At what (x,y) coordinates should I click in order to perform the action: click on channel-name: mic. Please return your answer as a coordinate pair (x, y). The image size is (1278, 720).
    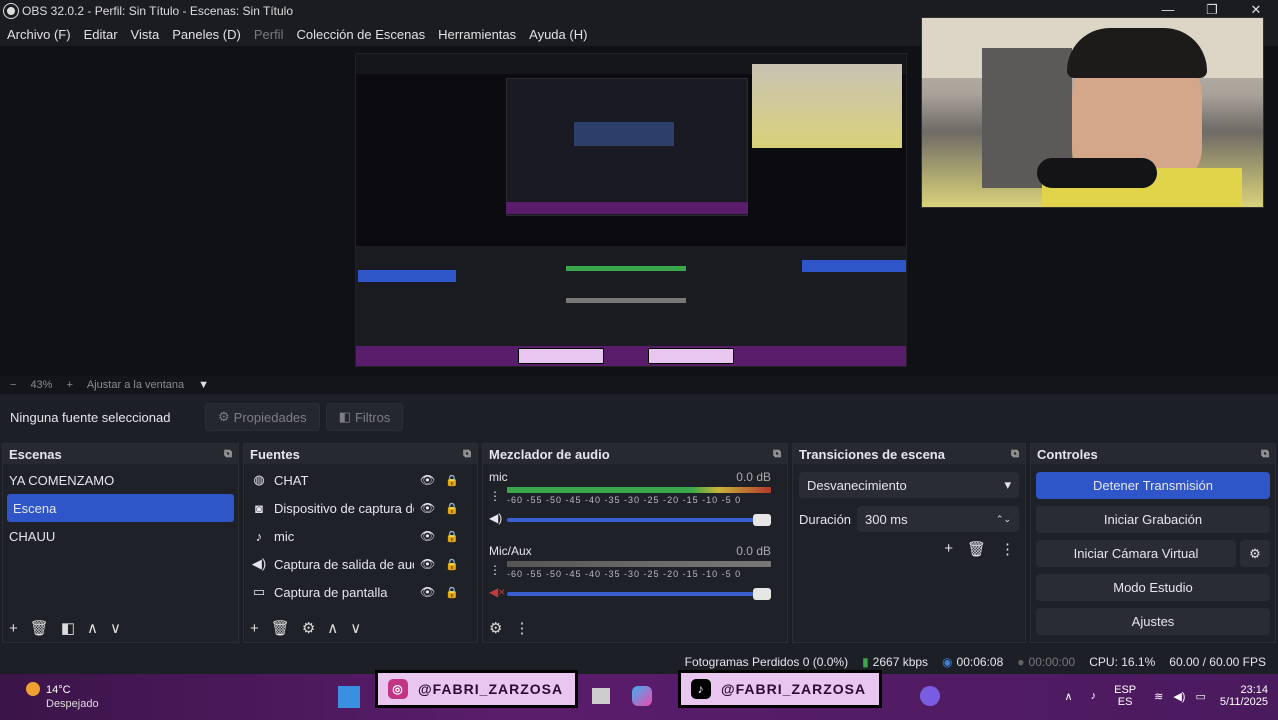
    Looking at the image, I should click on (498, 477).